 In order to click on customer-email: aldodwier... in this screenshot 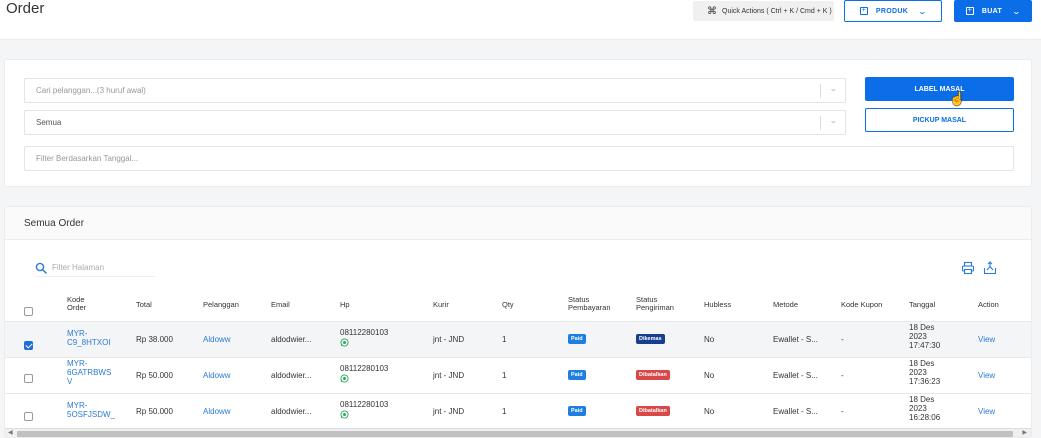, I will do `click(291, 411)`.